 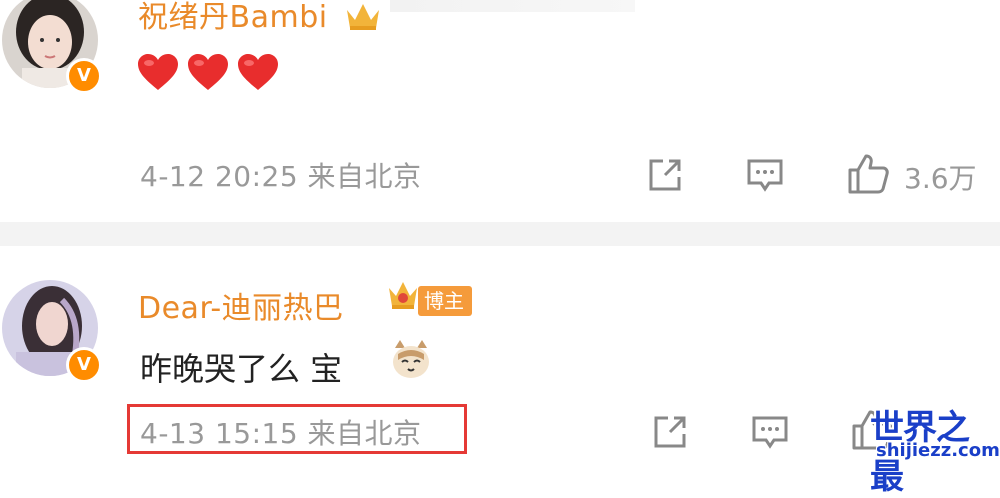 I want to click on comment-content, so click(x=208, y=72).